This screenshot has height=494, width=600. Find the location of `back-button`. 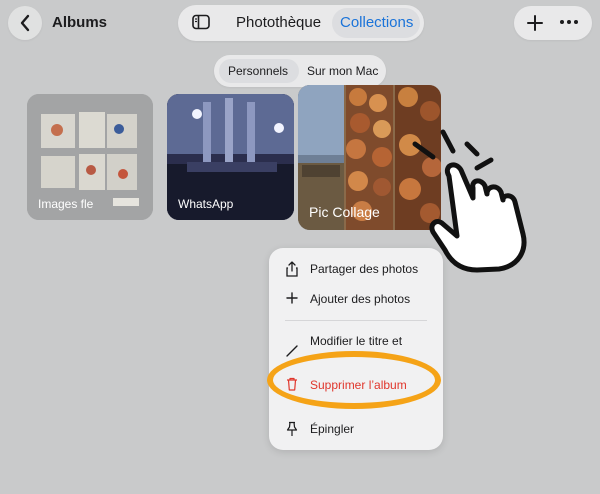

back-button is located at coordinates (25, 23).